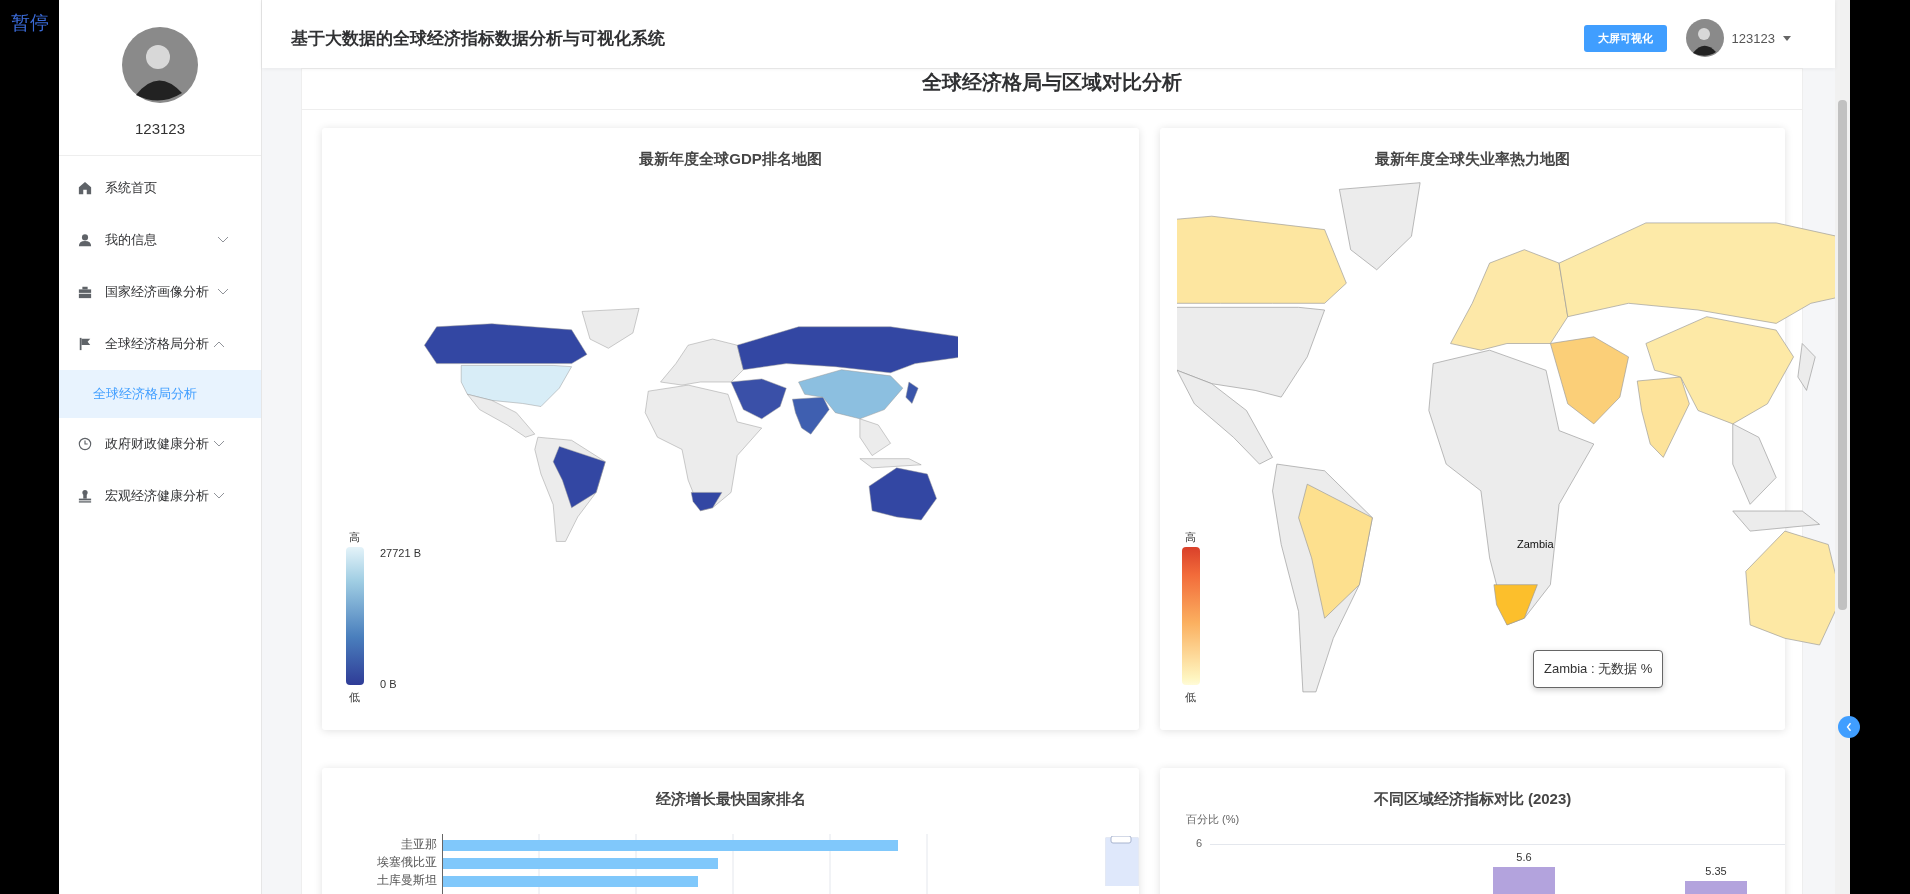 The height and width of the screenshot is (894, 1910). Describe the element at coordinates (85, 344) in the screenshot. I see `flag-icon` at that location.